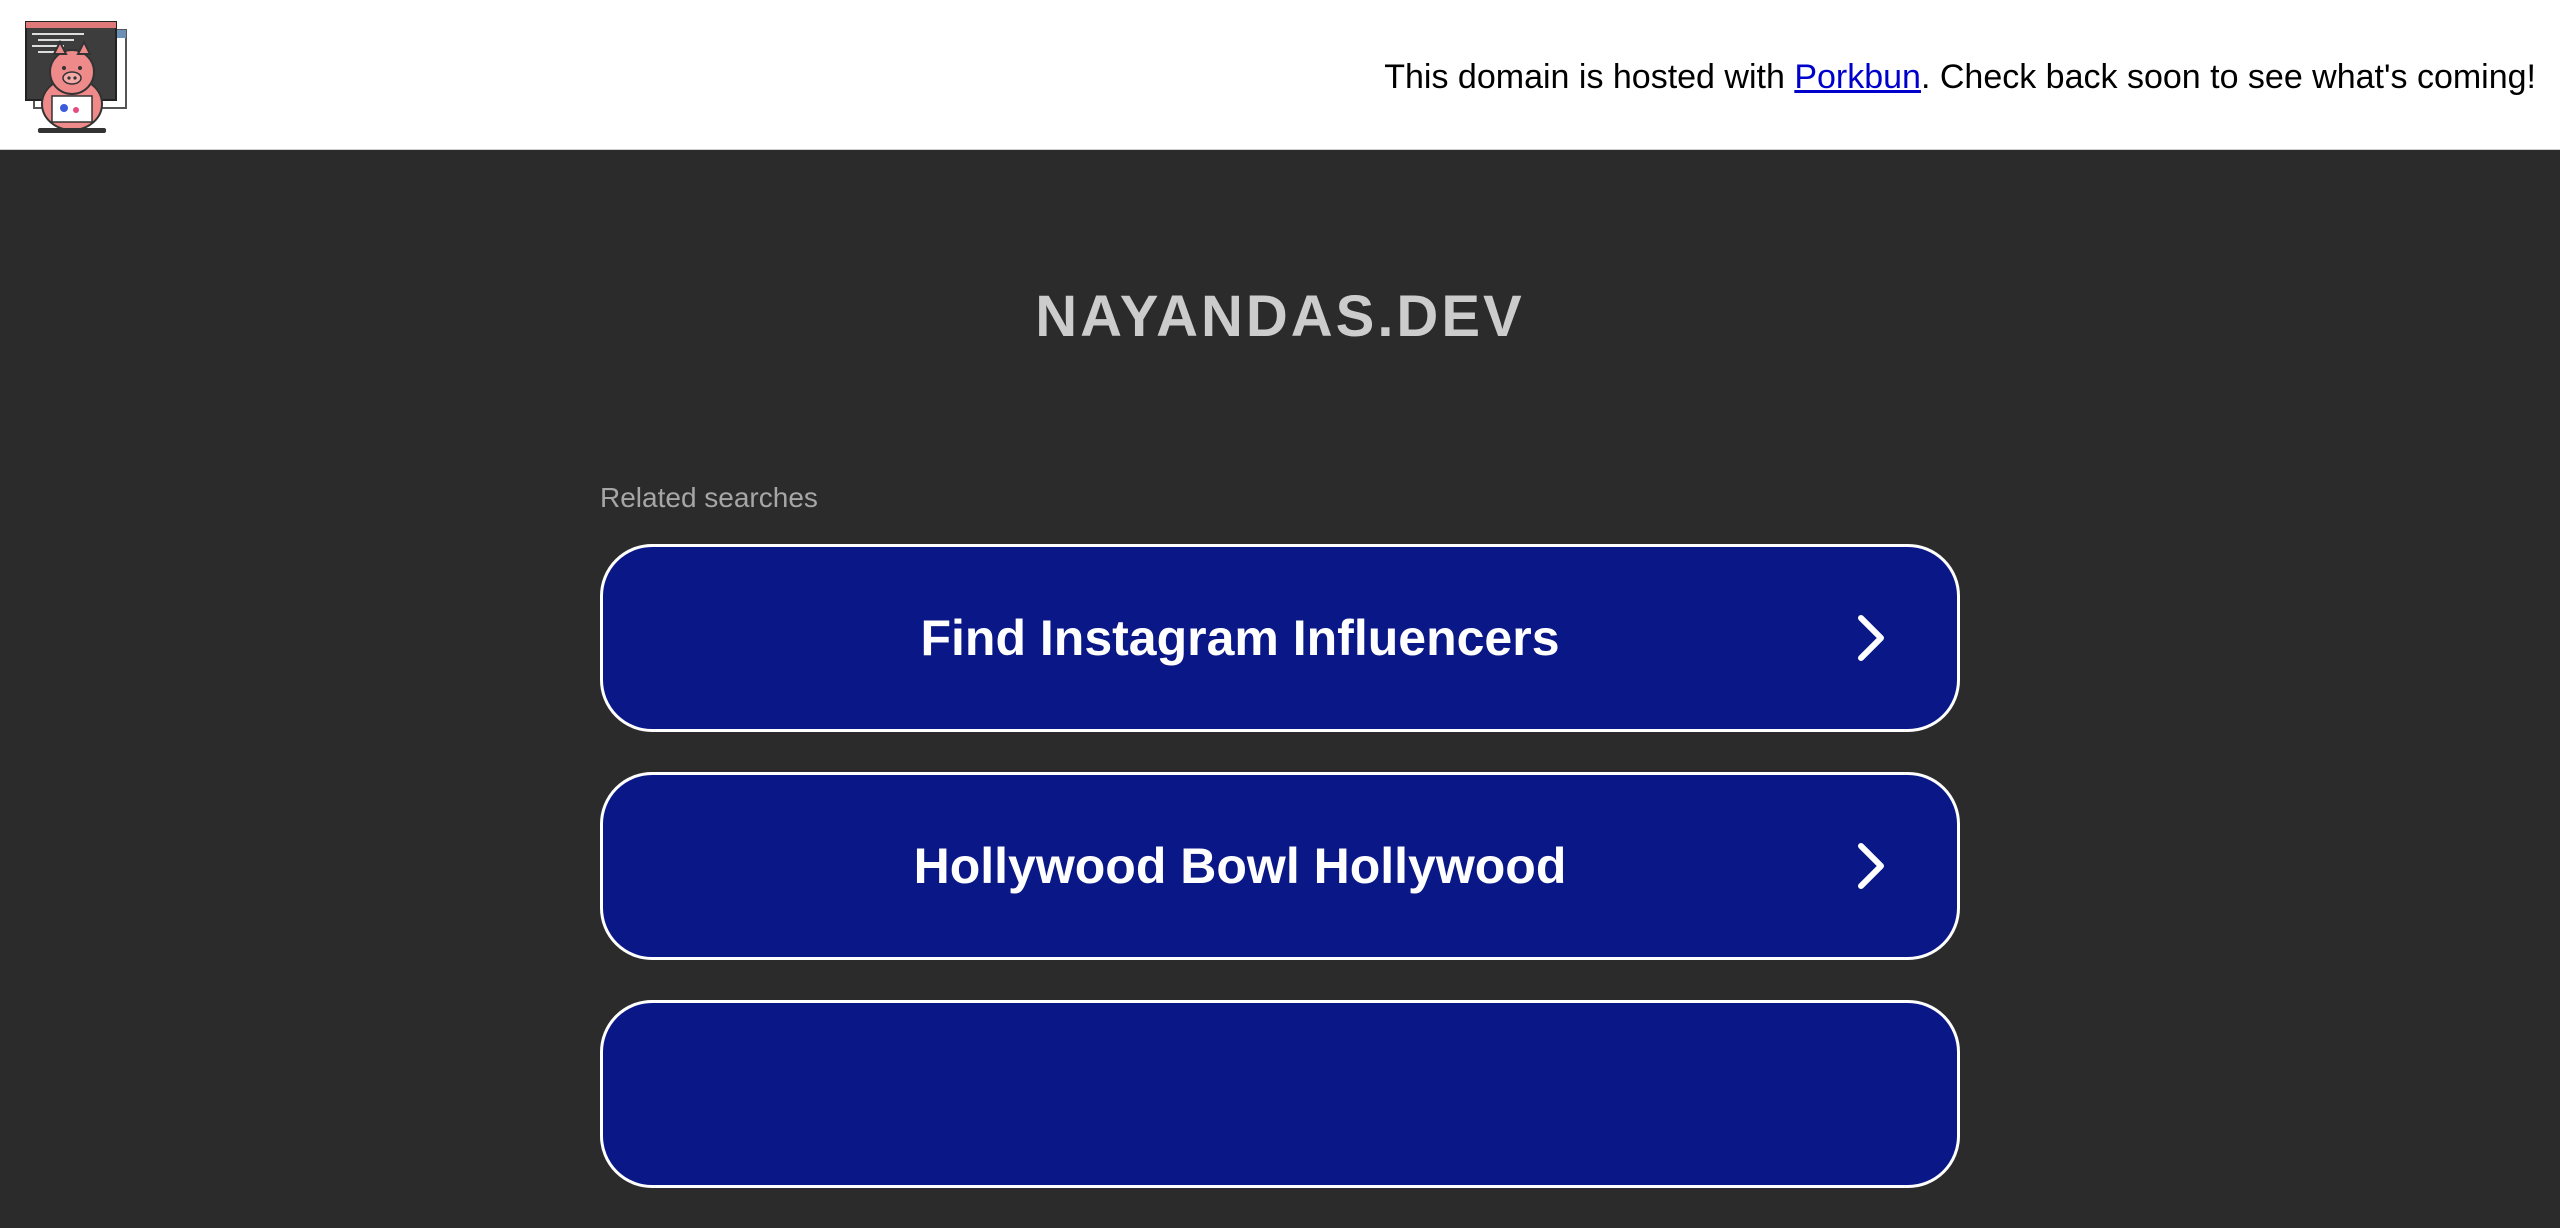  I want to click on related-search-item: Find Instagram Influencers, so click(1280, 638).